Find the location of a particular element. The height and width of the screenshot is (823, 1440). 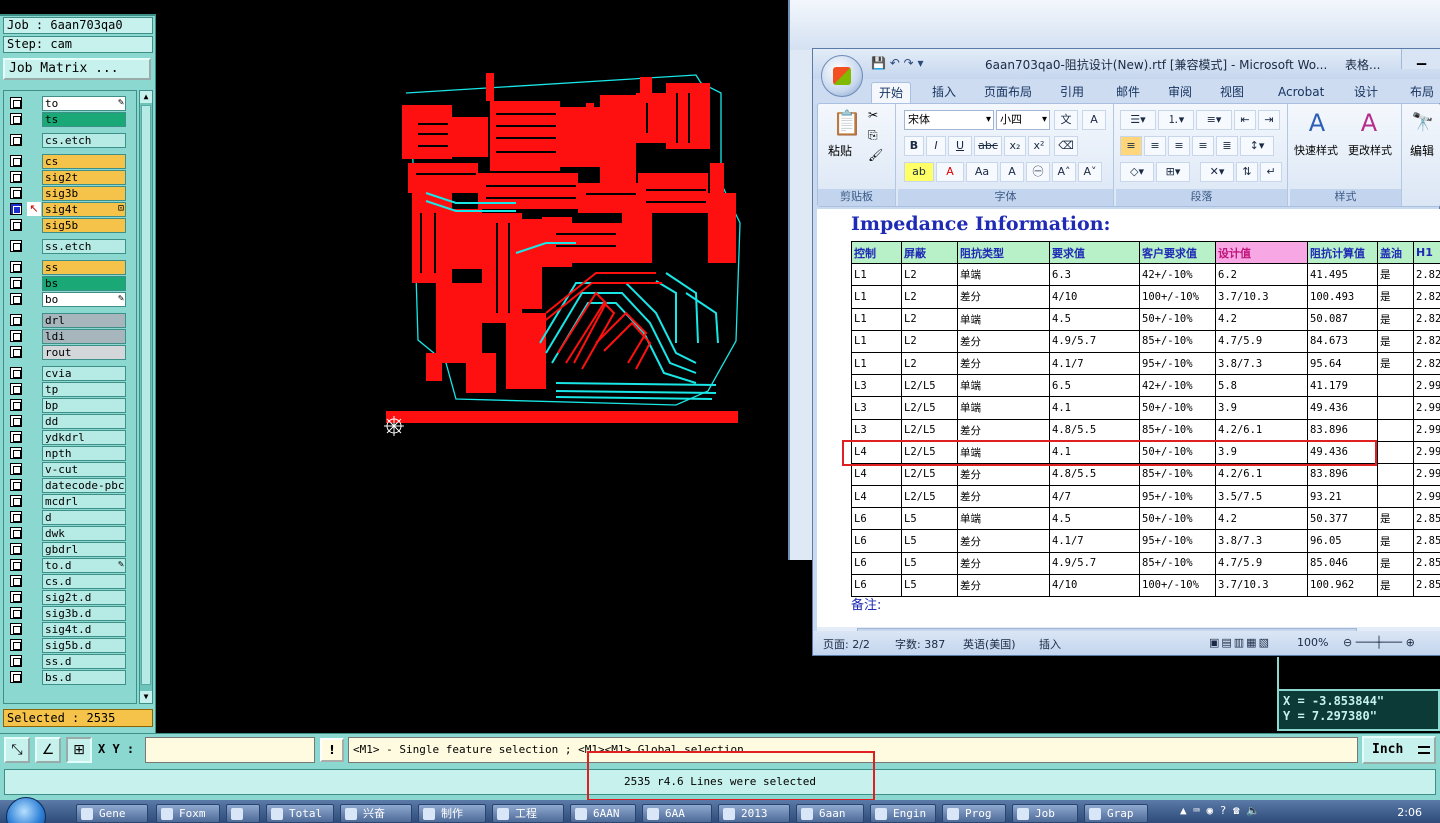

layer-name: tp is located at coordinates (84, 389).